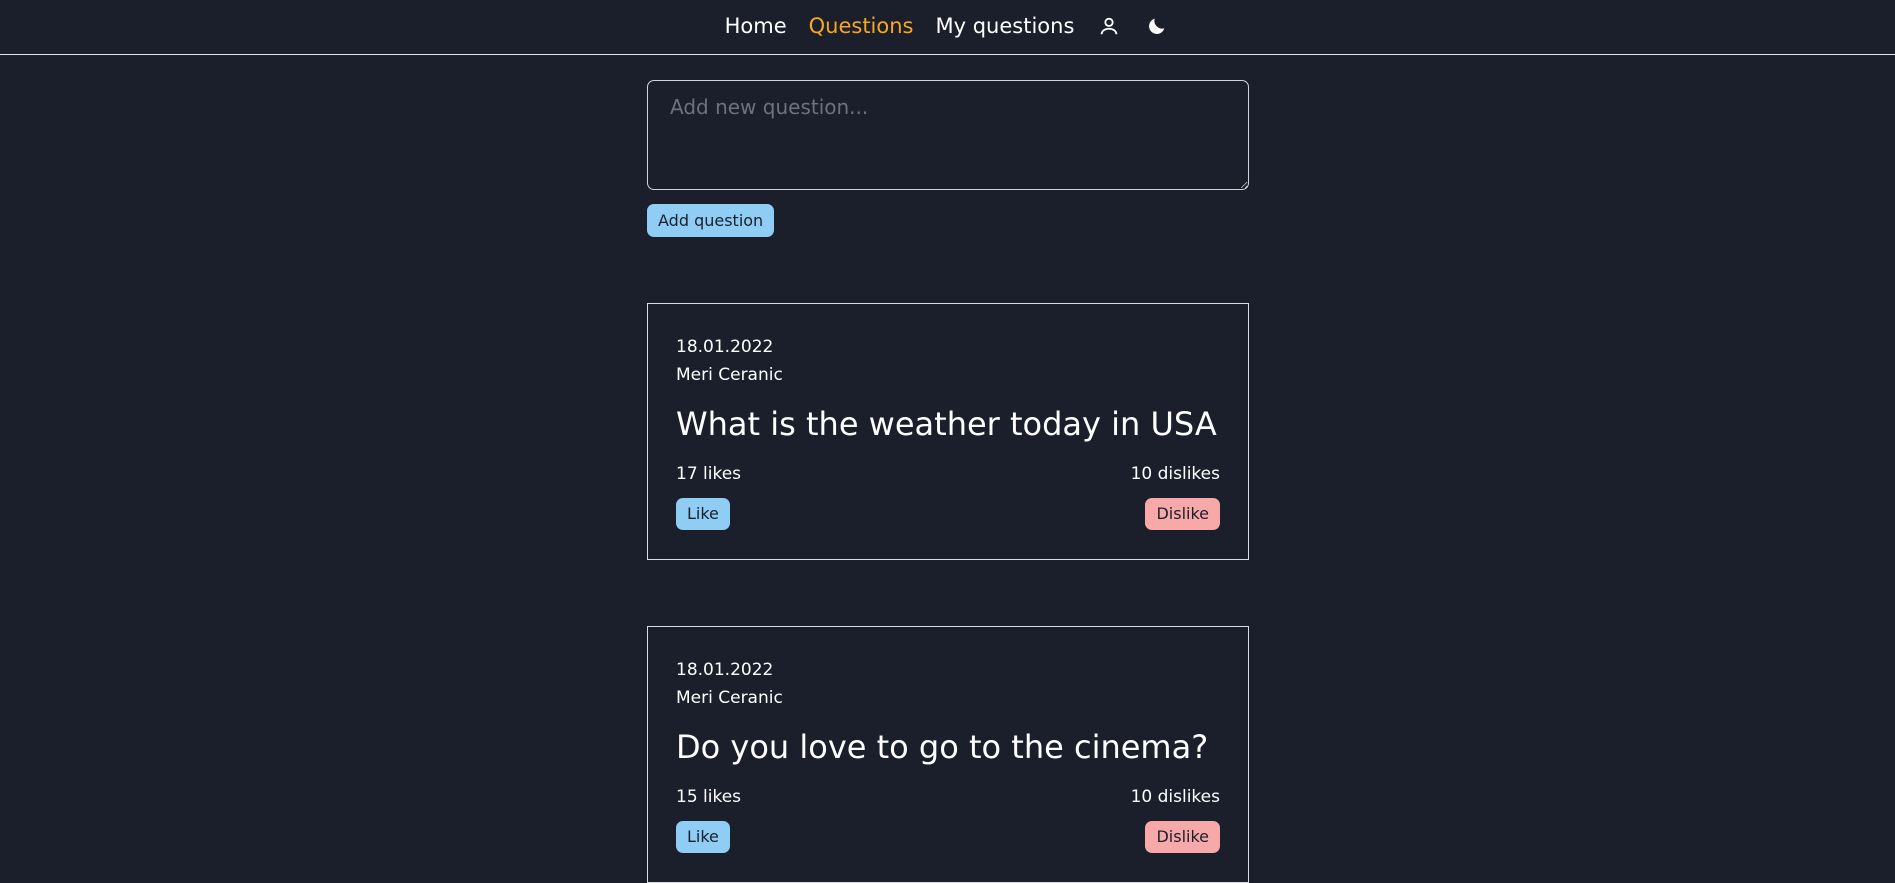  What do you see at coordinates (1157, 26) in the screenshot?
I see `moon-icon` at bounding box center [1157, 26].